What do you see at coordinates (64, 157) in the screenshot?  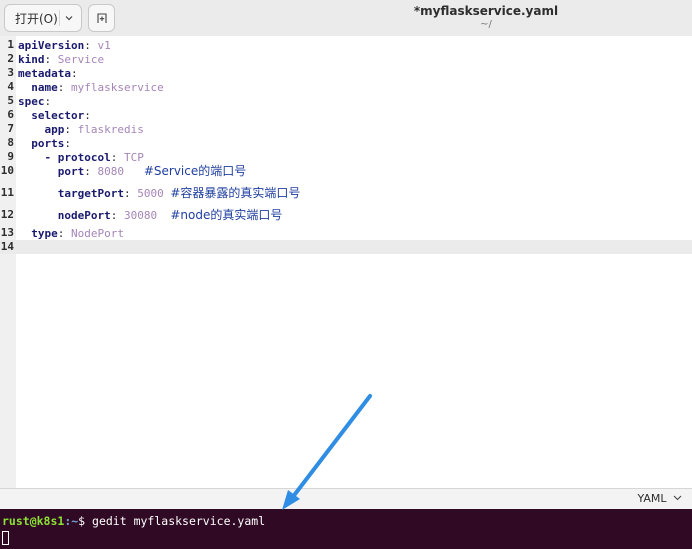 I see `yaml-key: - protocol` at bounding box center [64, 157].